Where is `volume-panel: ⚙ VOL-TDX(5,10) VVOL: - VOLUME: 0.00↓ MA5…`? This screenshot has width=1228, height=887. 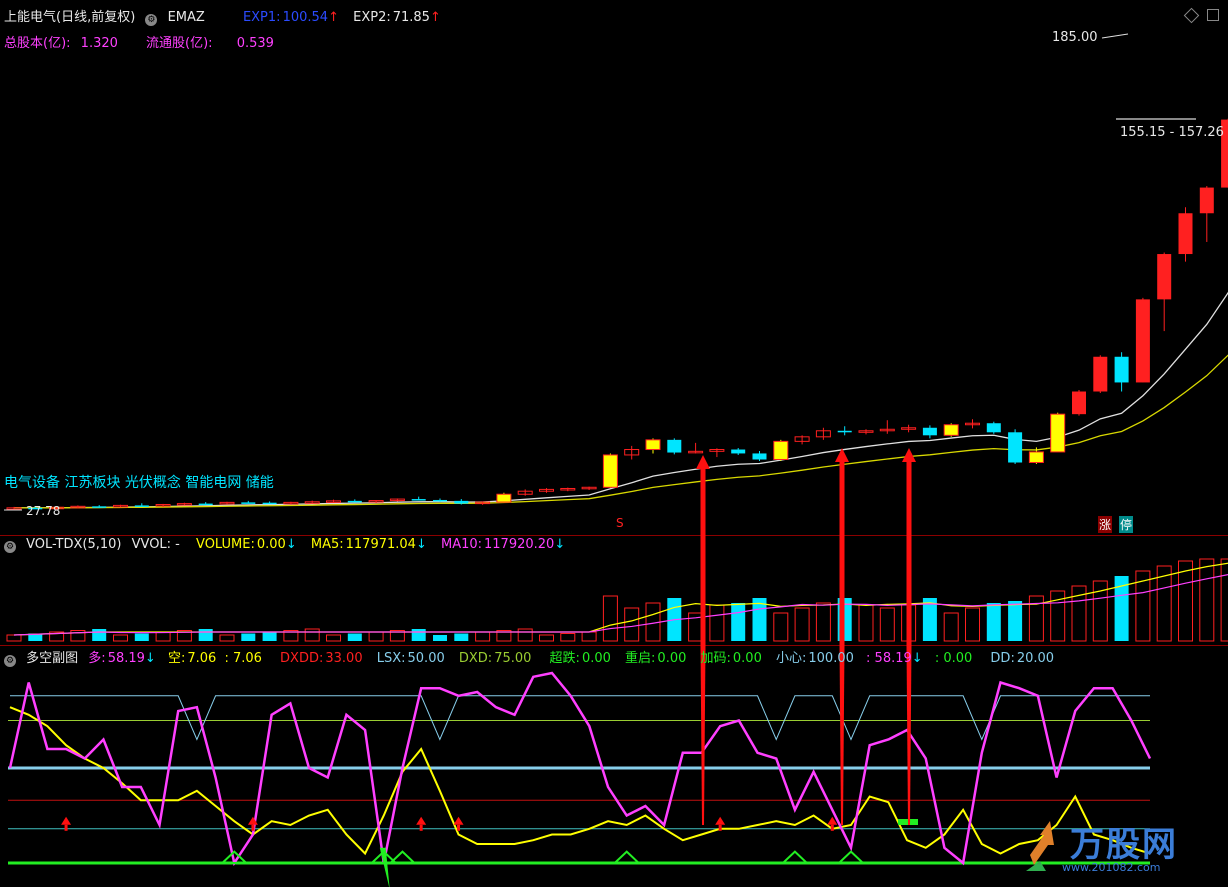 volume-panel: ⚙ VOL-TDX(5,10) VVOL: - VOLUME: 0.00↓ MA5… is located at coordinates (614, 590).